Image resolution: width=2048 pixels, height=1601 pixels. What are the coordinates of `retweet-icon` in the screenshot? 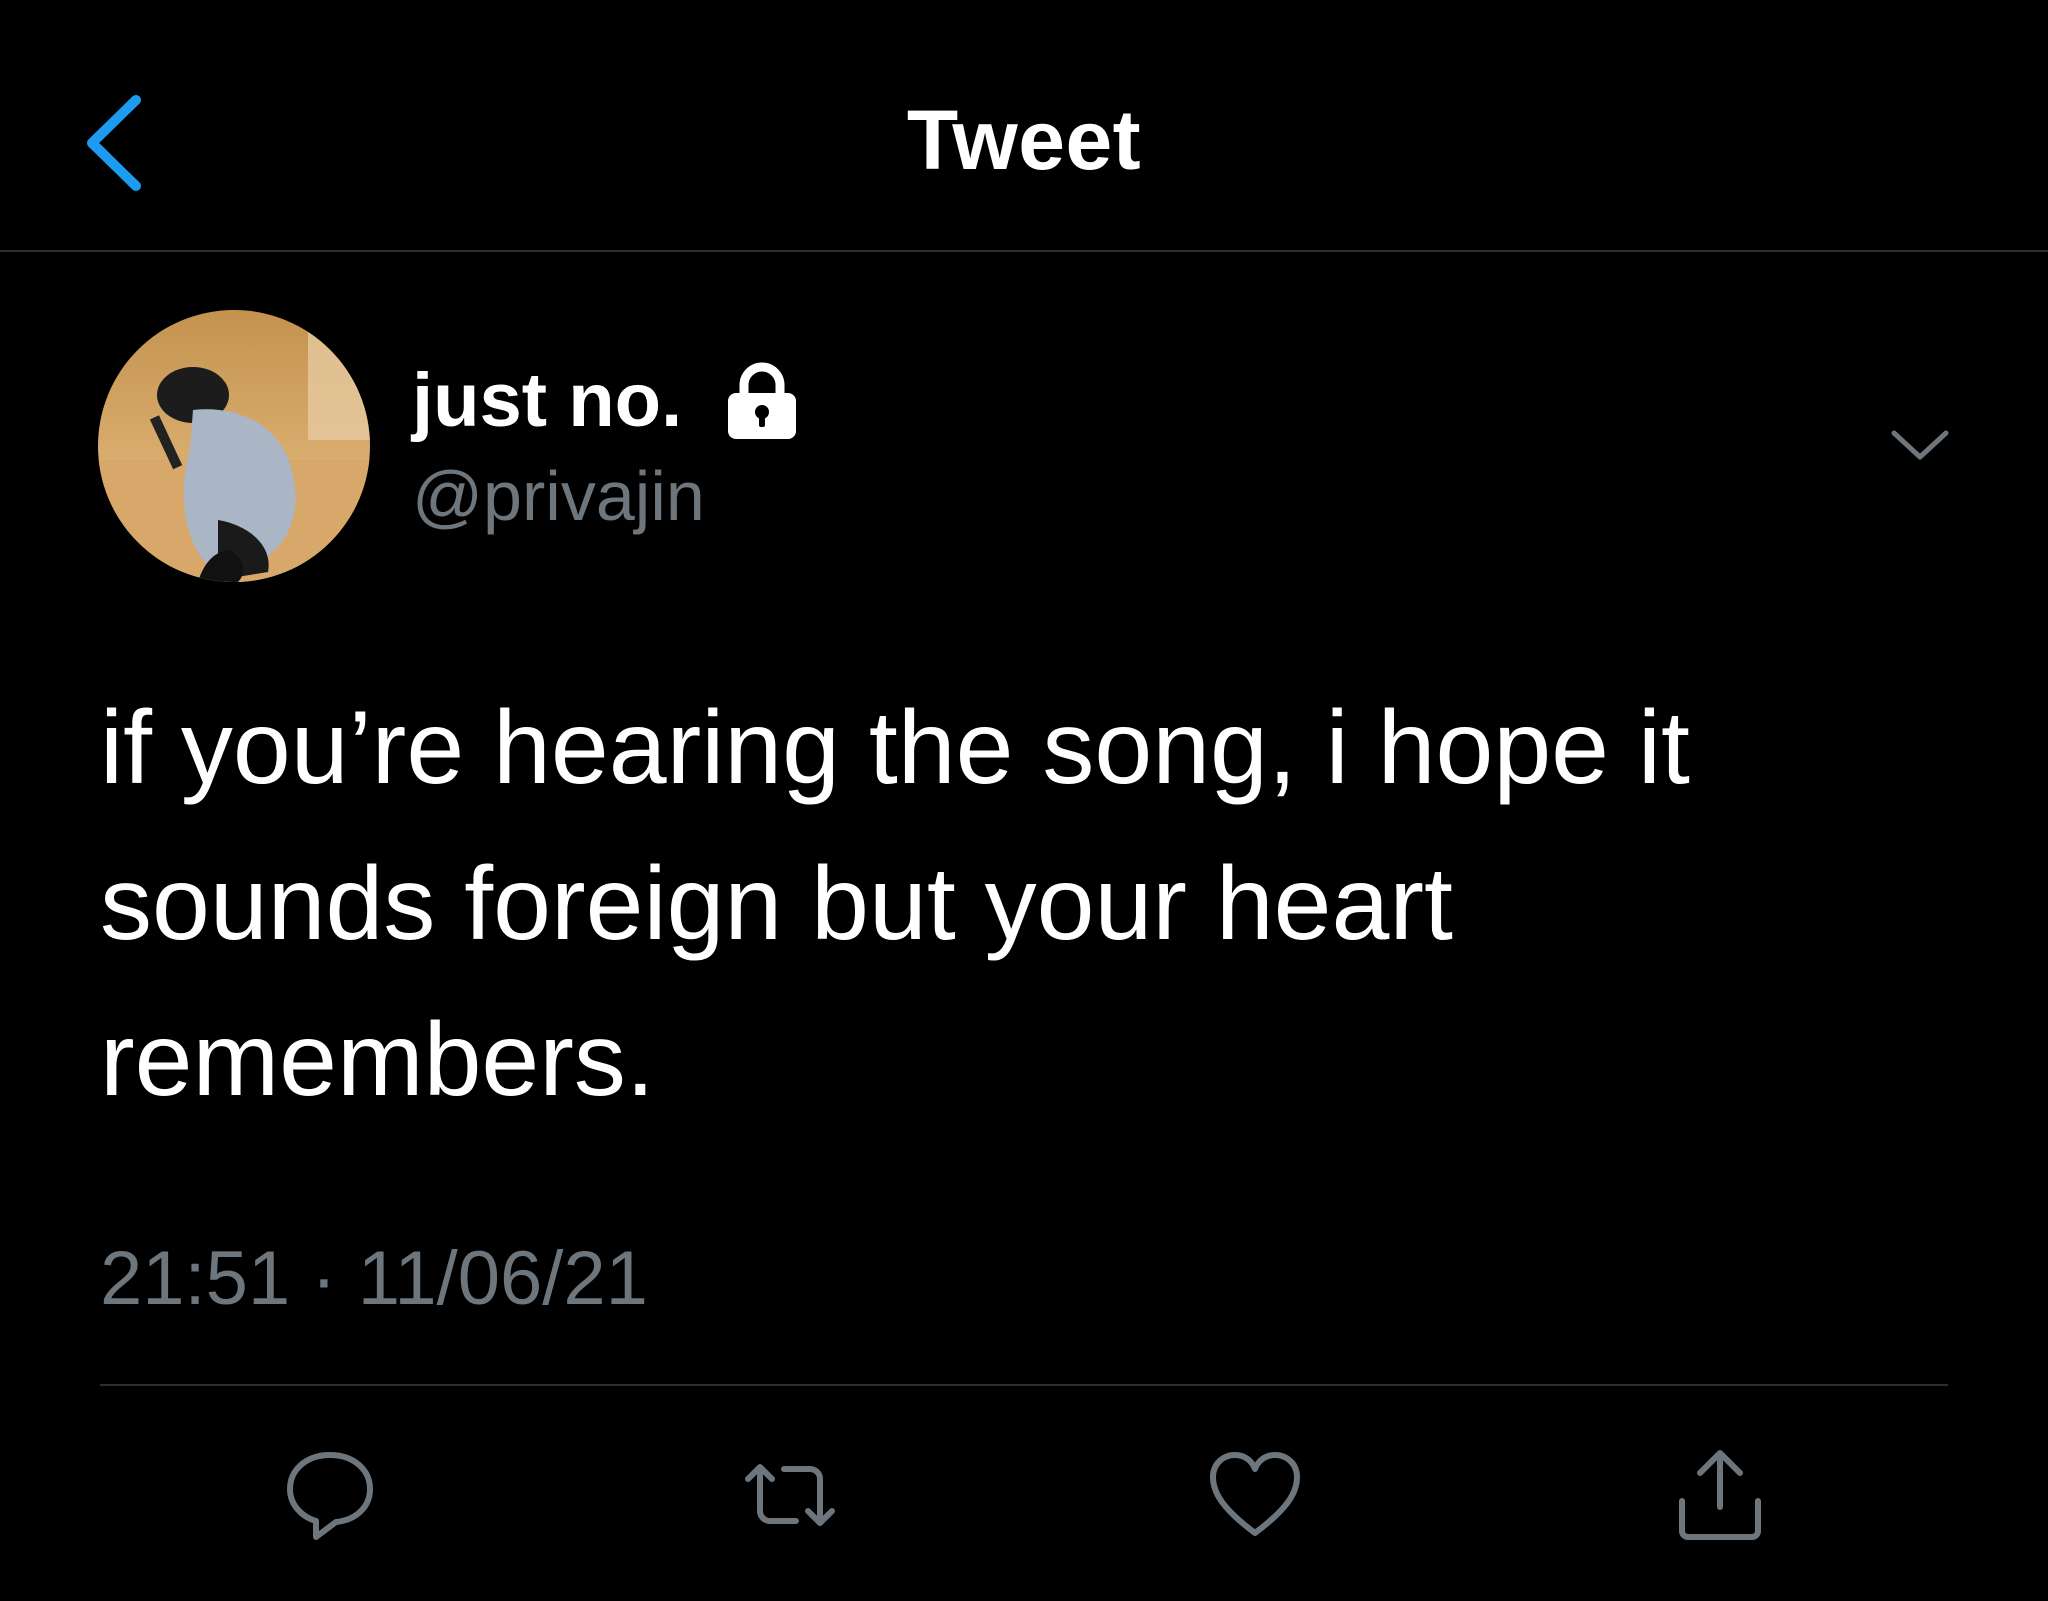 It's located at (790, 1495).